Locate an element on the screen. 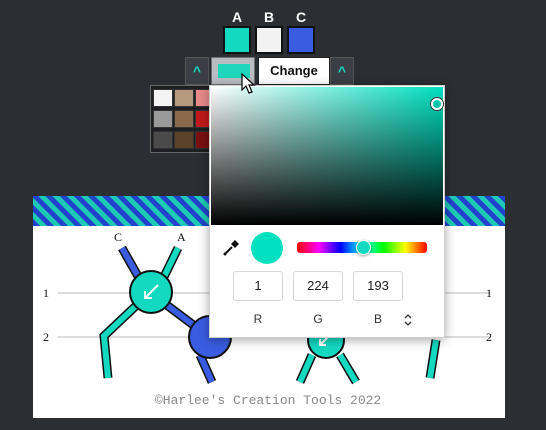 The image size is (546, 430). green-label: G is located at coordinates (318, 319).